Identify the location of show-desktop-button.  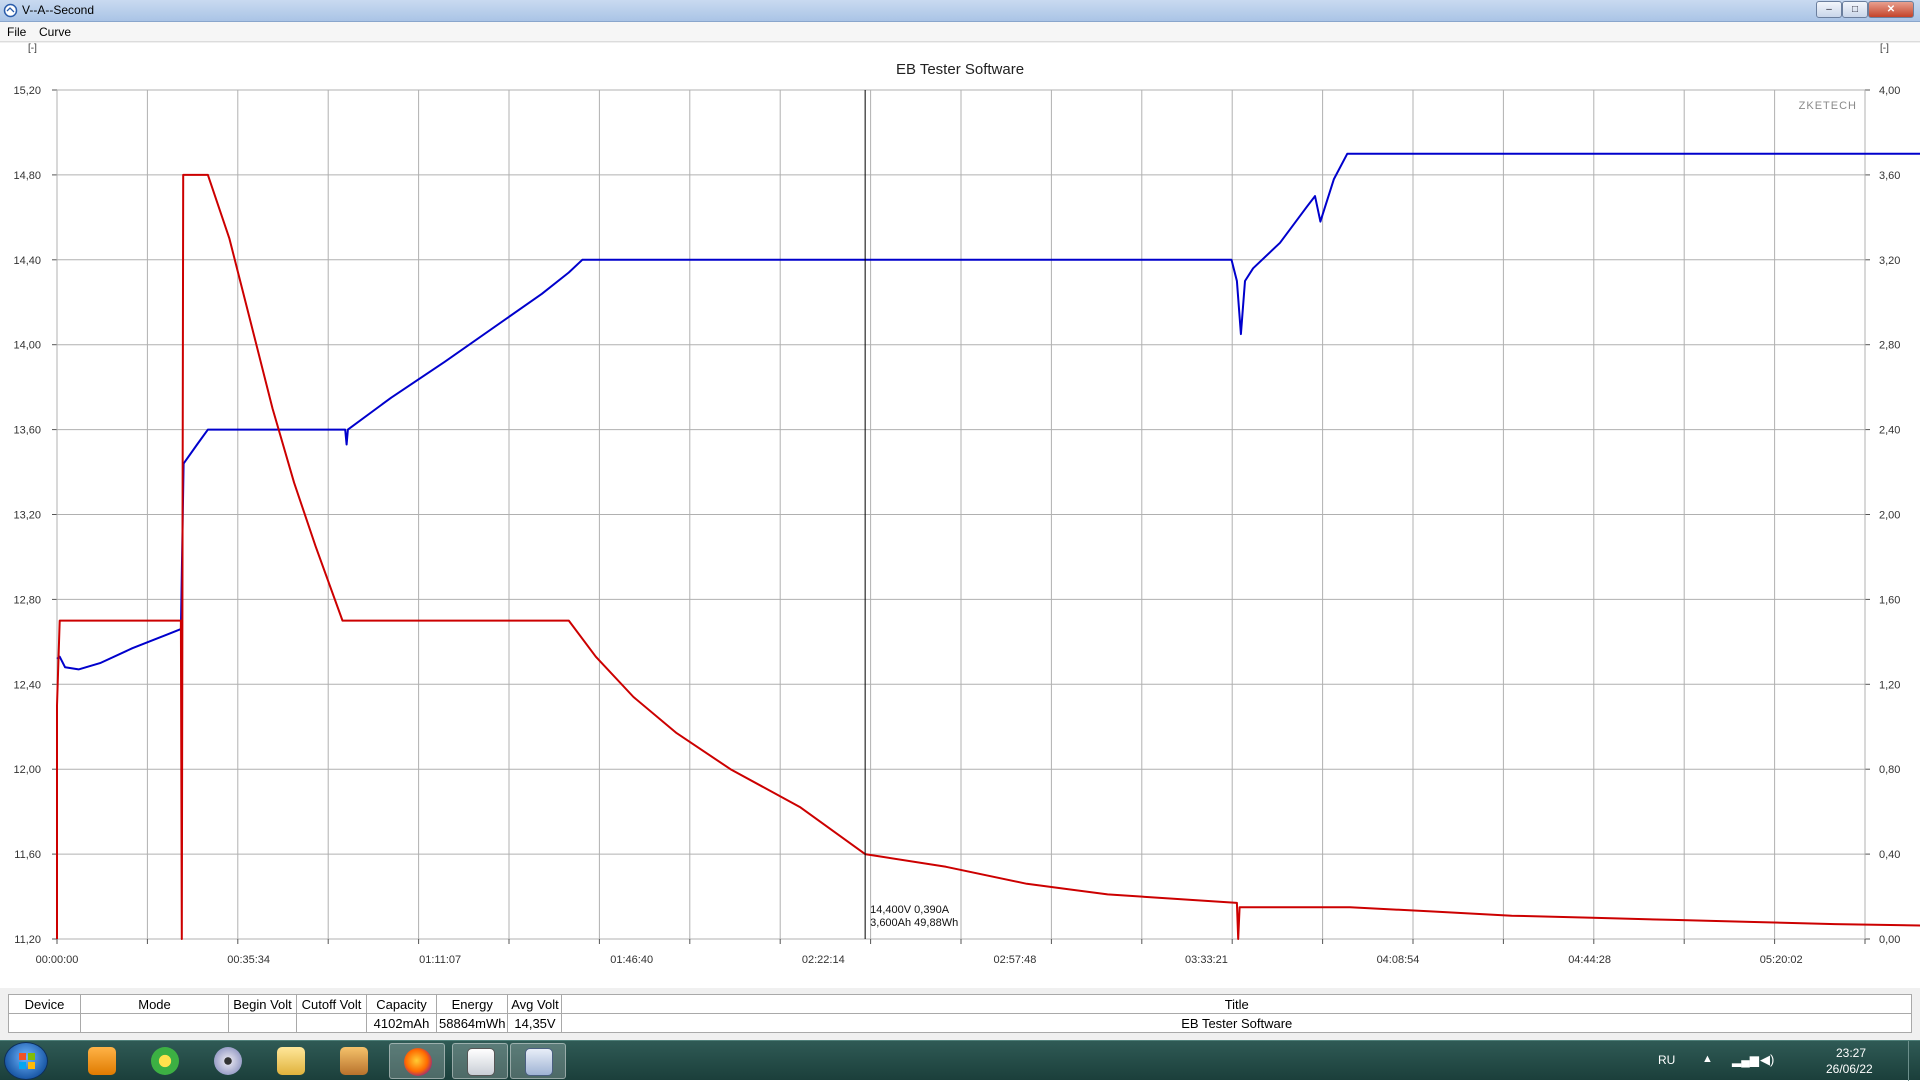
(1914, 1061).